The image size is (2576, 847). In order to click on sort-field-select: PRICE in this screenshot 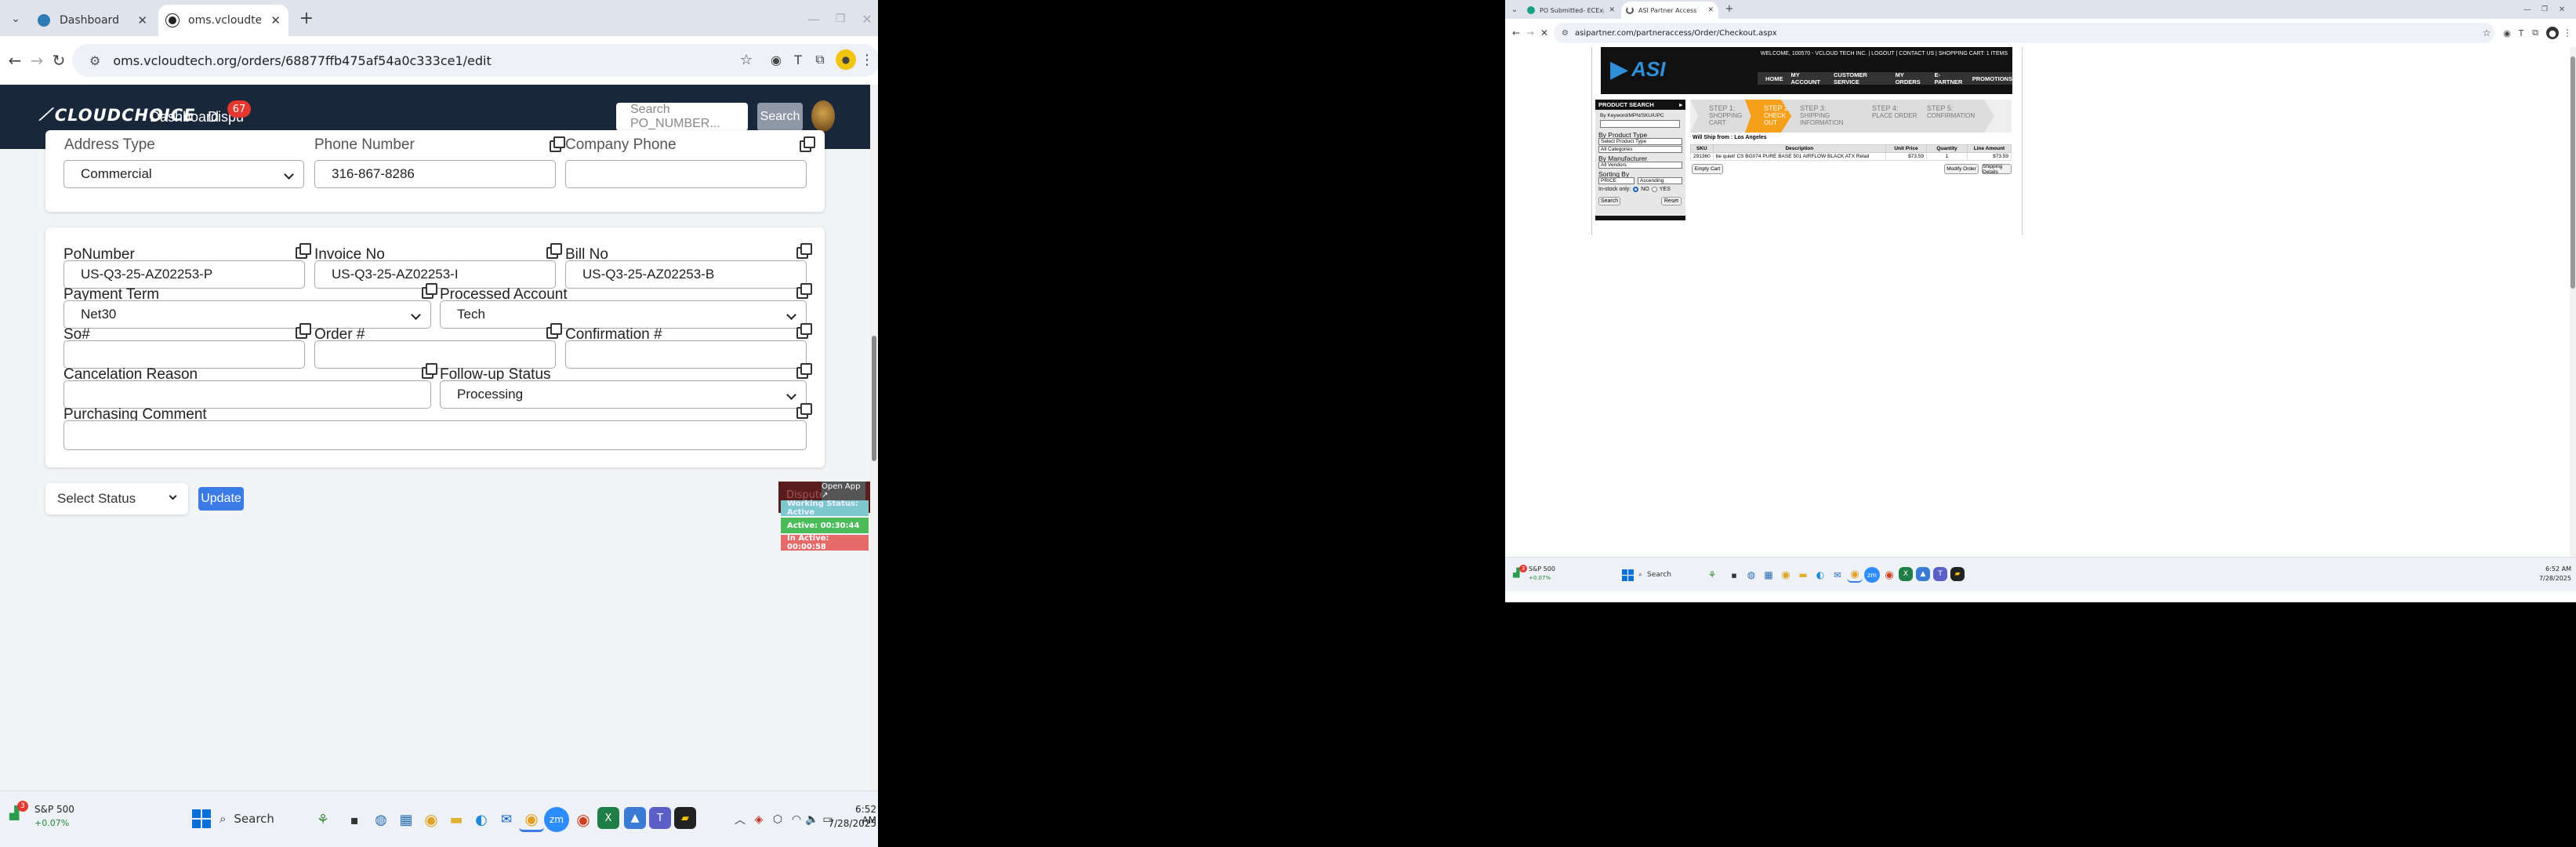, I will do `click(1616, 180)`.